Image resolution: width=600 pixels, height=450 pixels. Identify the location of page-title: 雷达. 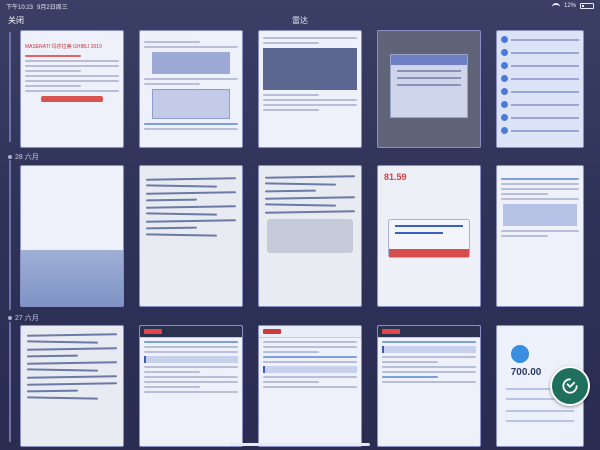
(300, 20).